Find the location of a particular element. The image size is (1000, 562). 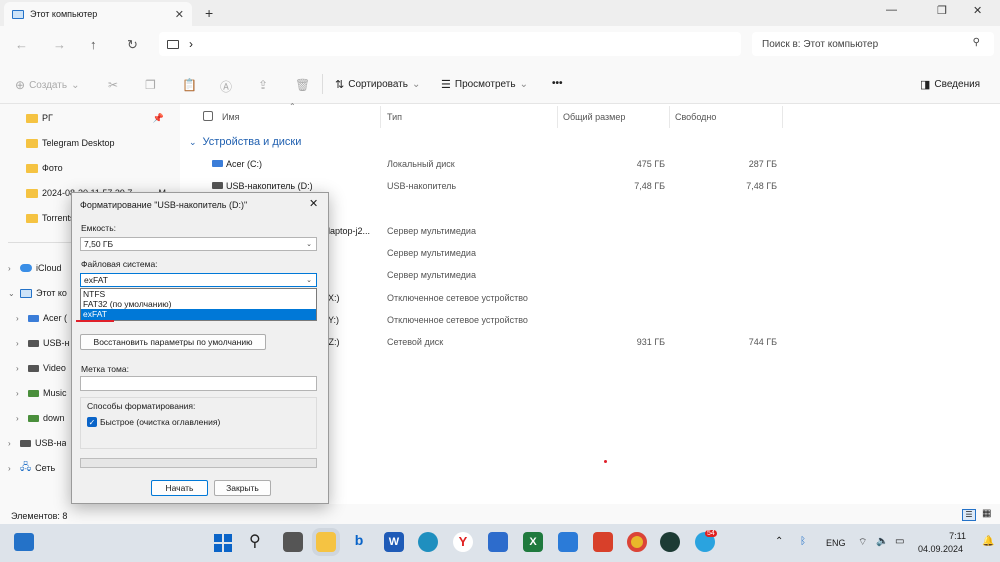

bing-icon: b is located at coordinates (359, 542).